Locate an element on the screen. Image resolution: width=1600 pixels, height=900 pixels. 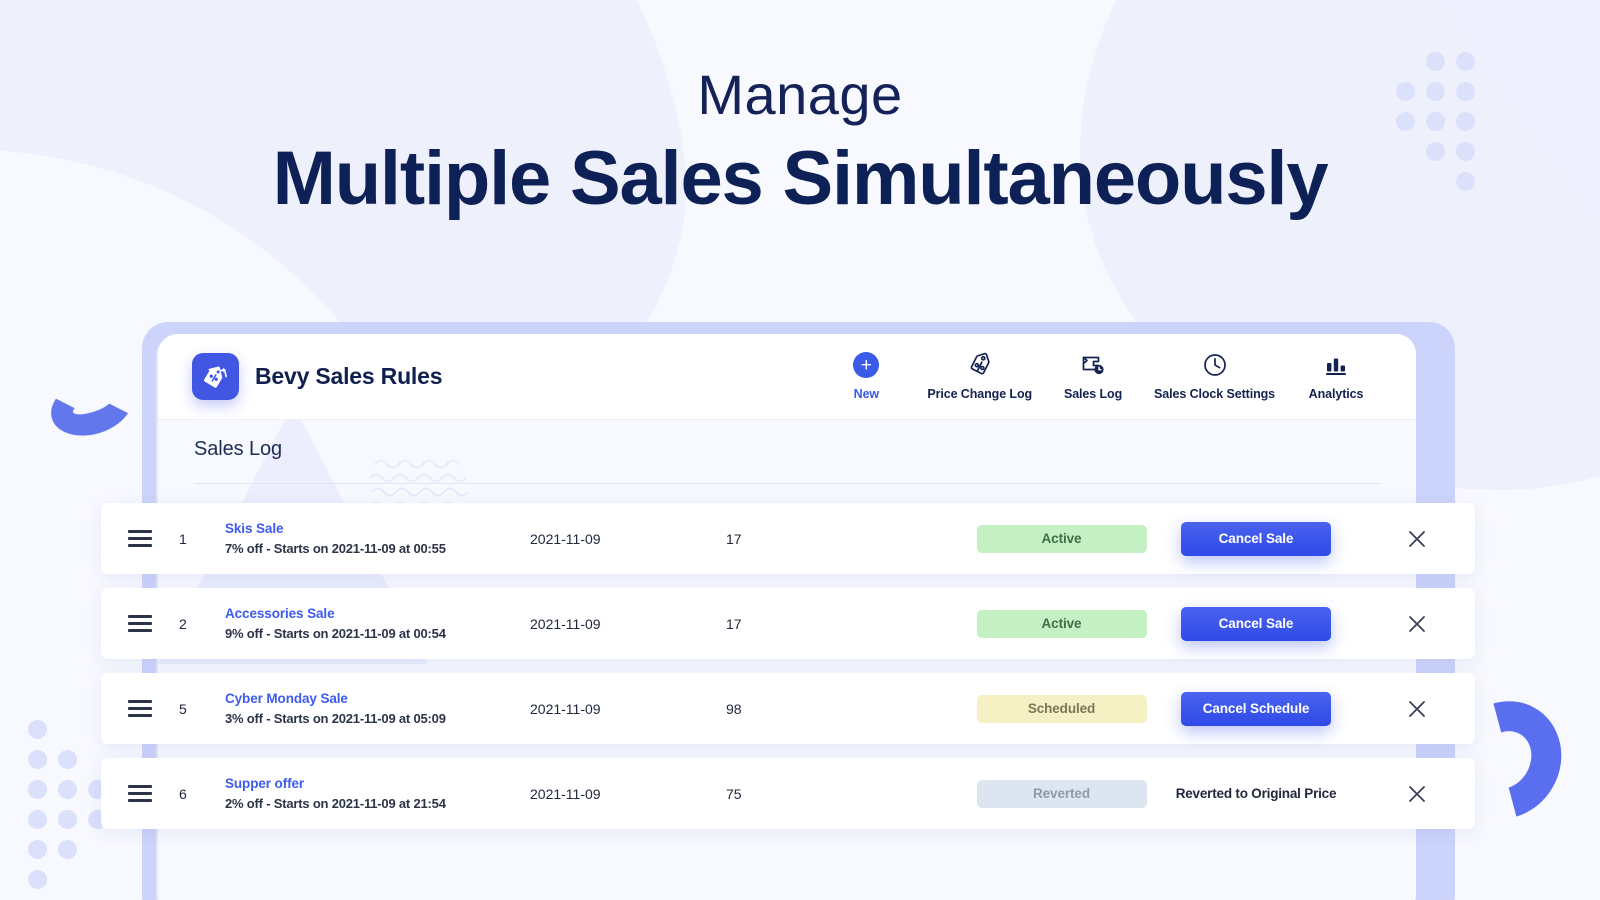
nav-label-analytics: Analytics is located at coordinates (1336, 394).